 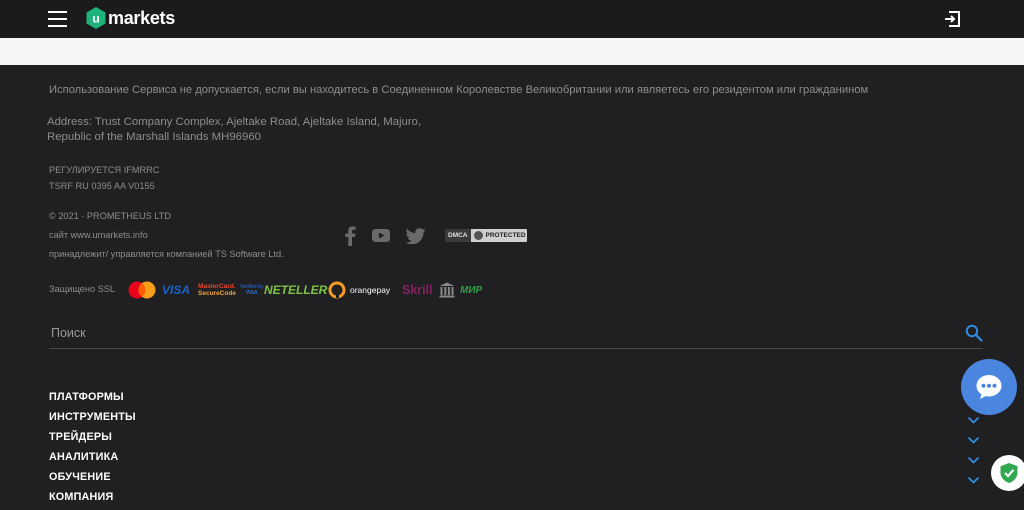 What do you see at coordinates (974, 333) in the screenshot?
I see `search-icon` at bounding box center [974, 333].